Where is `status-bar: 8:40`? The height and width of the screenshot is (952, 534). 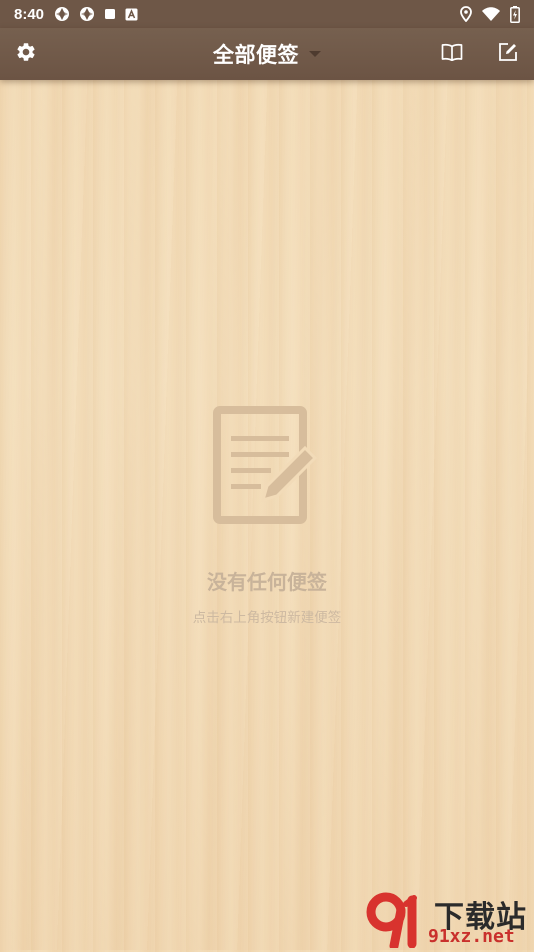
status-bar: 8:40 is located at coordinates (267, 14).